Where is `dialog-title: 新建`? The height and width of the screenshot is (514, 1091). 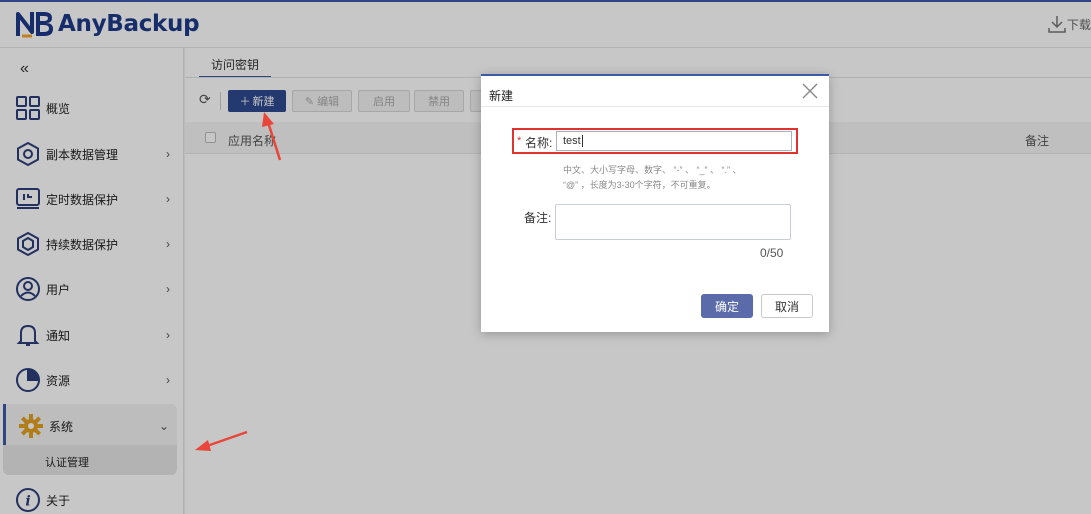
dialog-title: 新建 is located at coordinates (501, 96).